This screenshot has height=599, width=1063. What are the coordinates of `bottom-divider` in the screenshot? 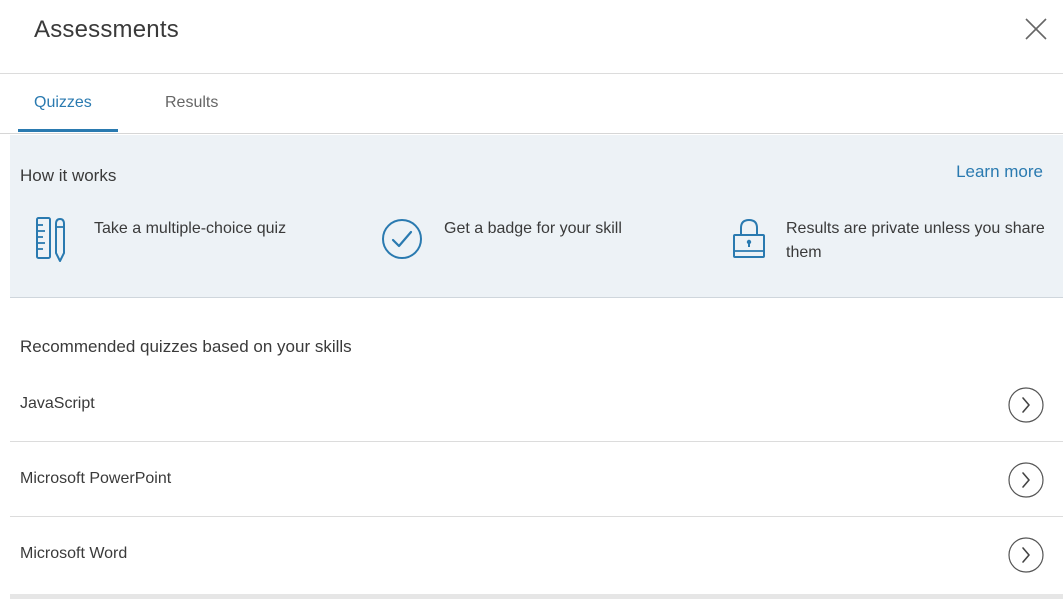 It's located at (536, 596).